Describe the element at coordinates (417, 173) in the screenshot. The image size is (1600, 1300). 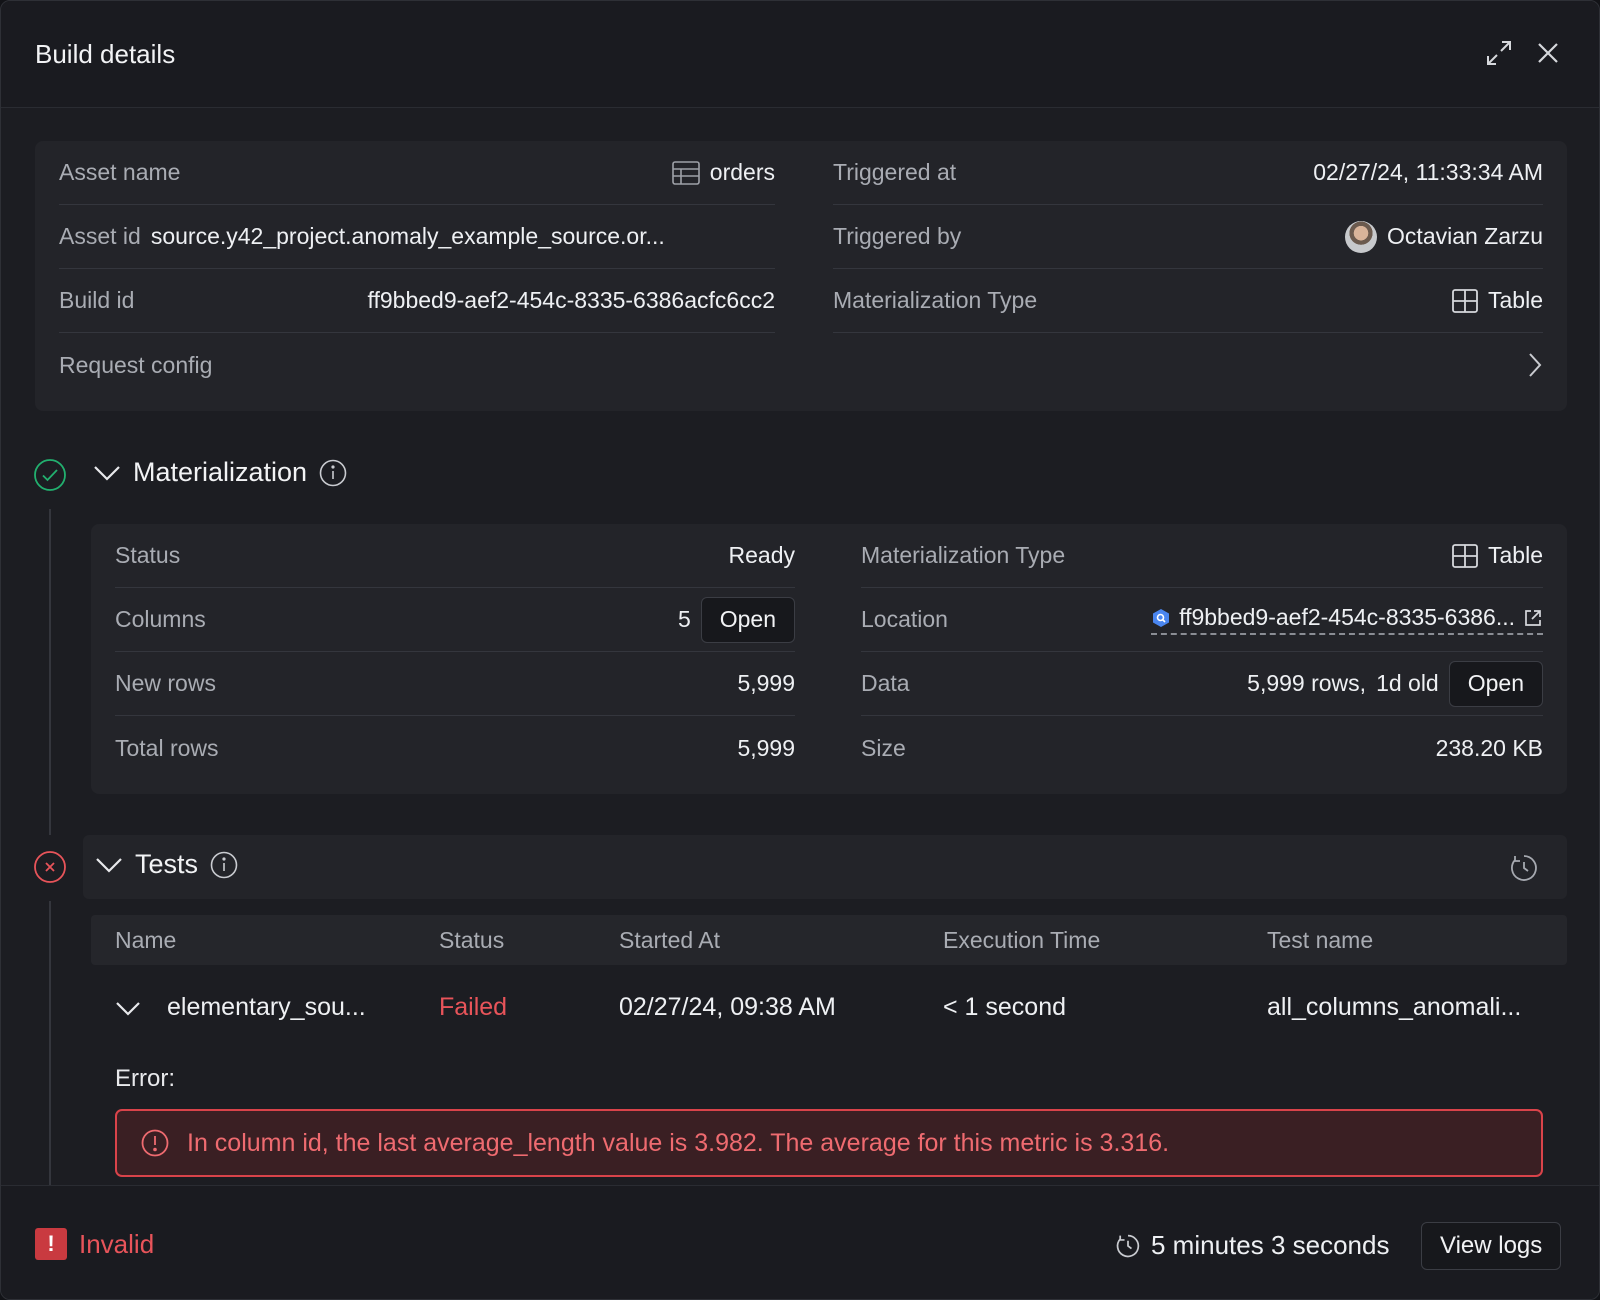
I see `asset-name-row: Asset name orders` at that location.